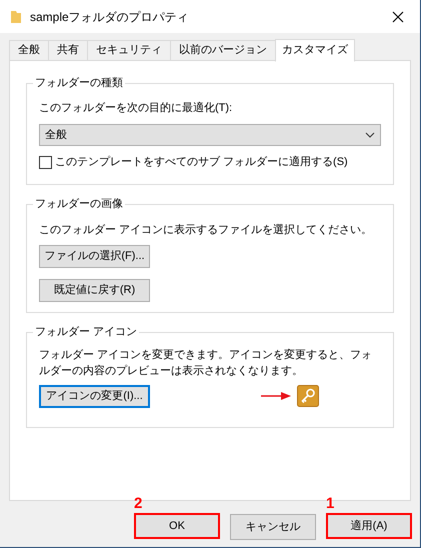  I want to click on checkbox-label: このテンプレートをすべてのサブ フォルダーに適用する(S), so click(201, 162).